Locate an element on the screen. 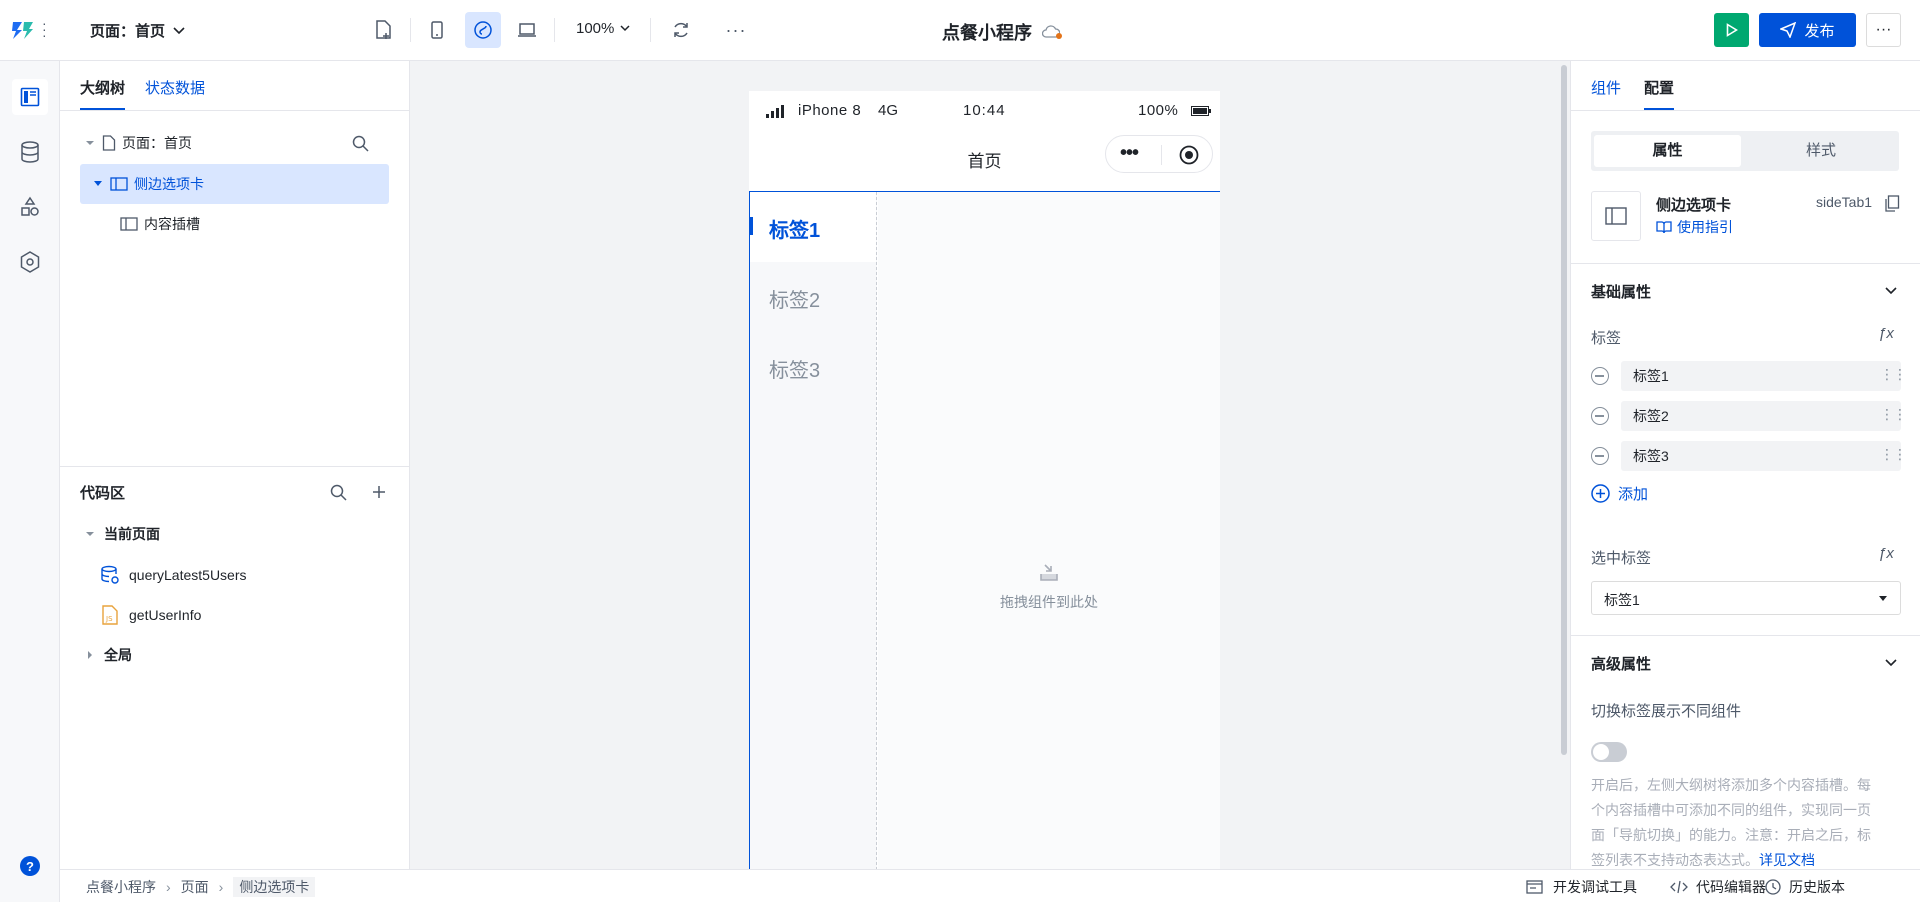  advanced-props-header: 高级属性 is located at coordinates (1746, 663).